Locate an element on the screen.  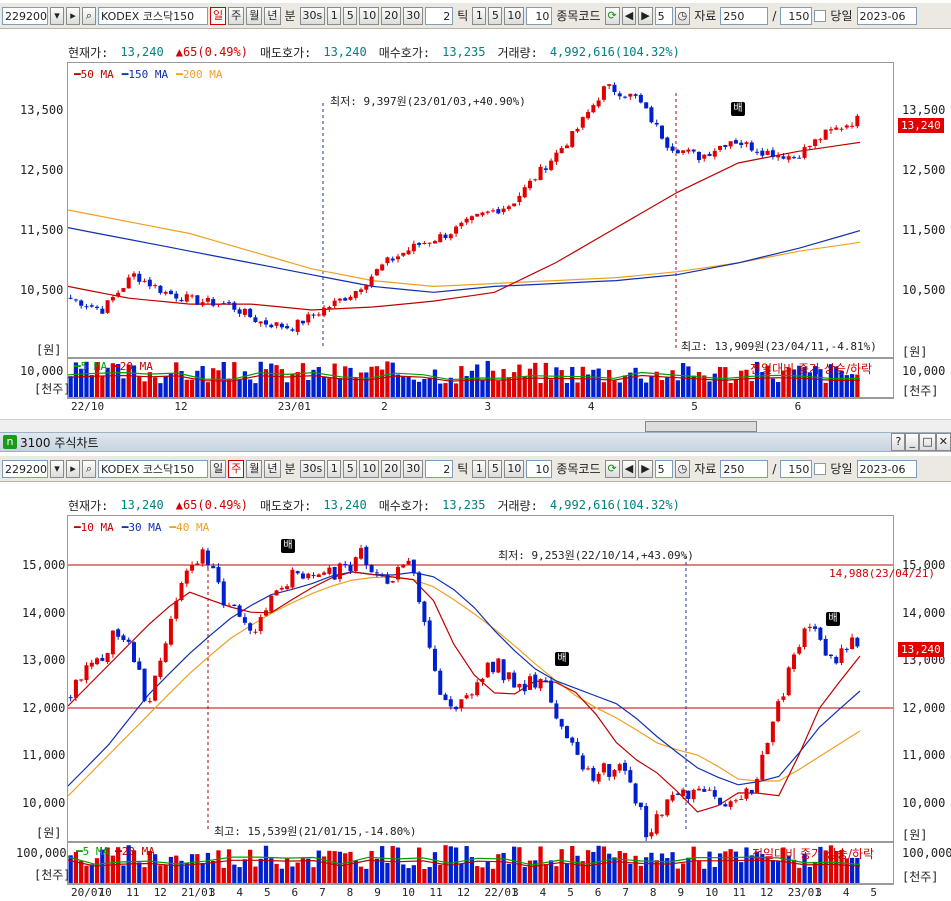
bottom-data-count-select: 250 is located at coordinates (744, 468).